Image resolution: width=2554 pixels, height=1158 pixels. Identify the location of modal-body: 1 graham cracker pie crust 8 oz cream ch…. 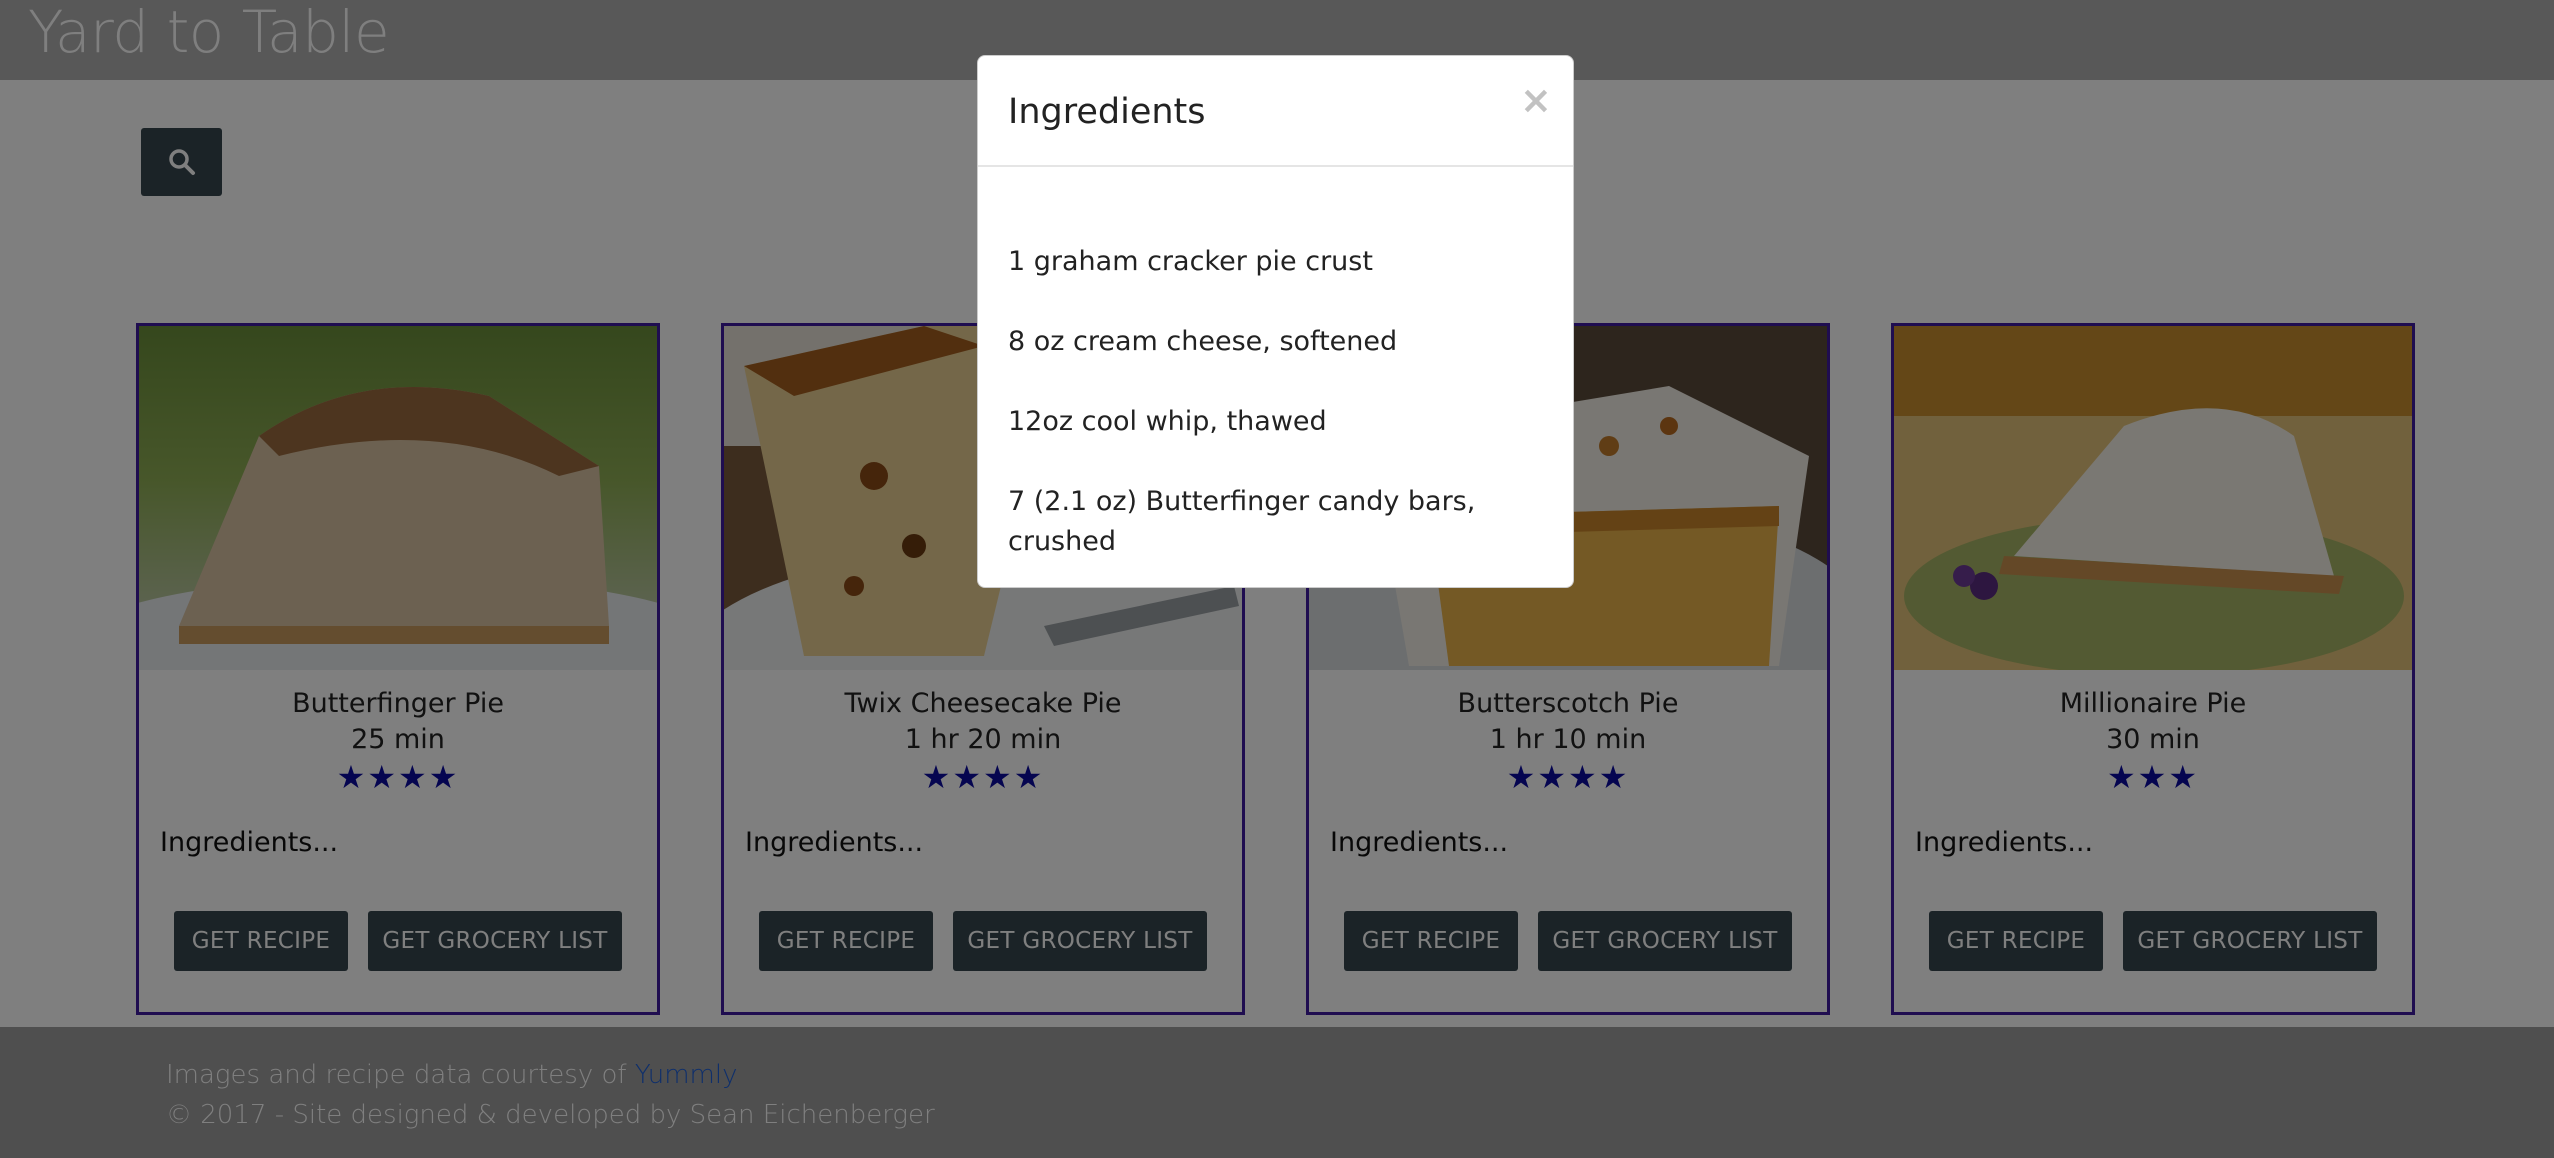
(1283, 402).